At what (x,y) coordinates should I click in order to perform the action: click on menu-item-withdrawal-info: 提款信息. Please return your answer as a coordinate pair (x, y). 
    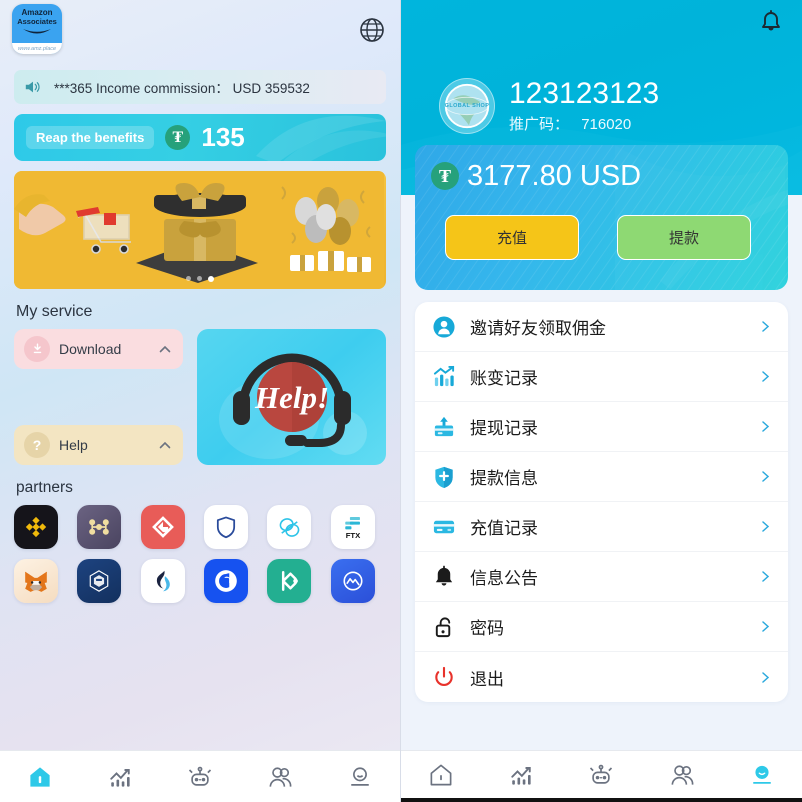
    Looking at the image, I should click on (601, 477).